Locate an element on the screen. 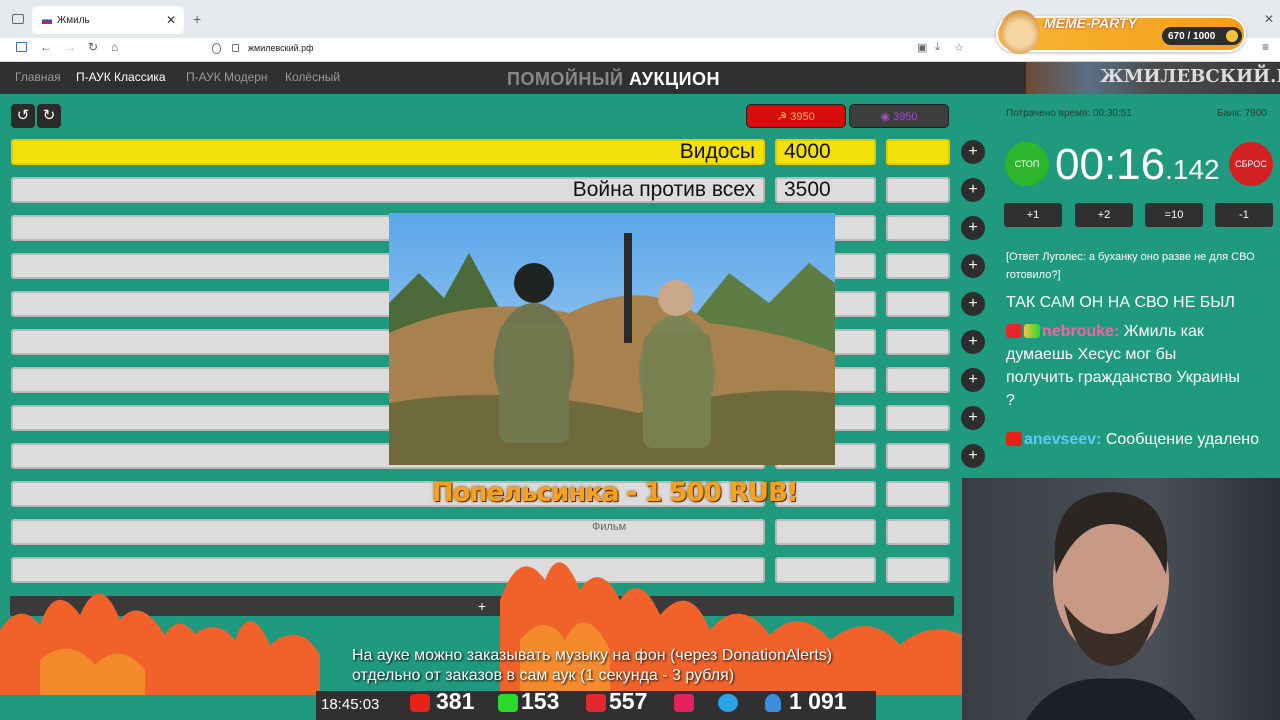 This screenshot has width=1280, height=720. back-icon: ← is located at coordinates (46, 47).